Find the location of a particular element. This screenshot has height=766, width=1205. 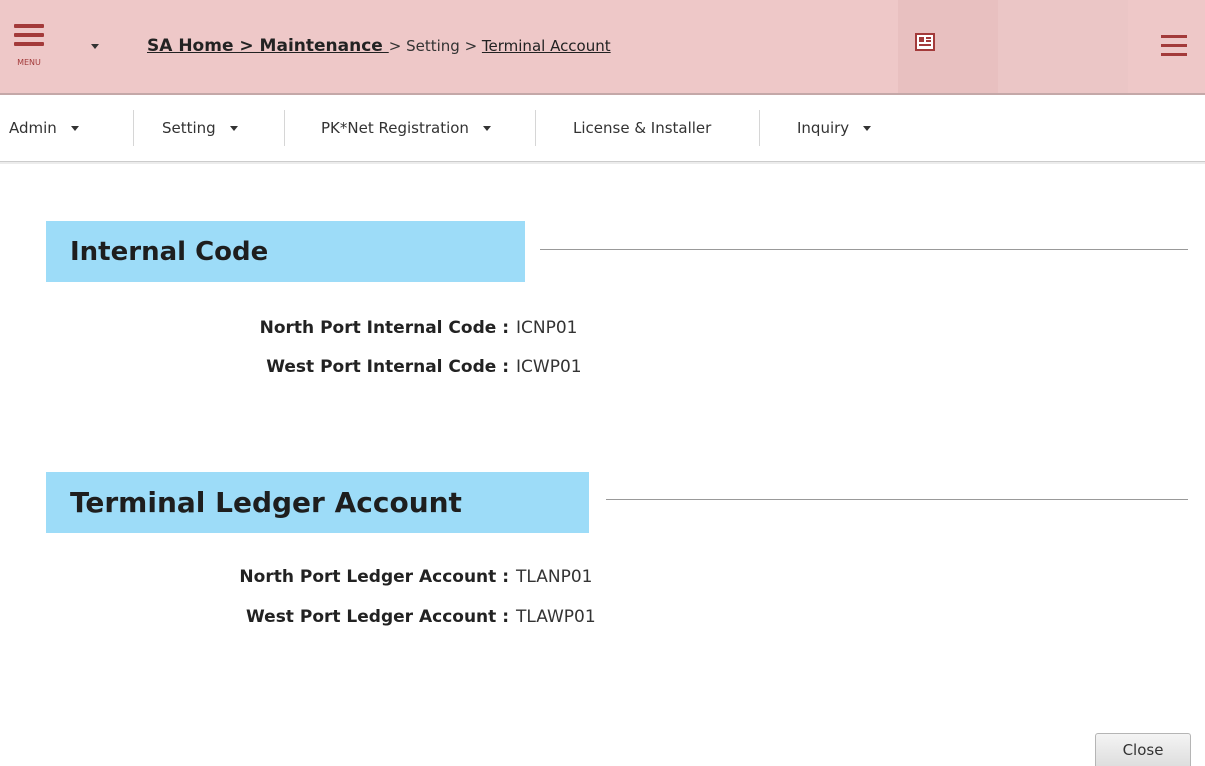

nav-item-license-installer: License & Installer is located at coordinates (642, 128).